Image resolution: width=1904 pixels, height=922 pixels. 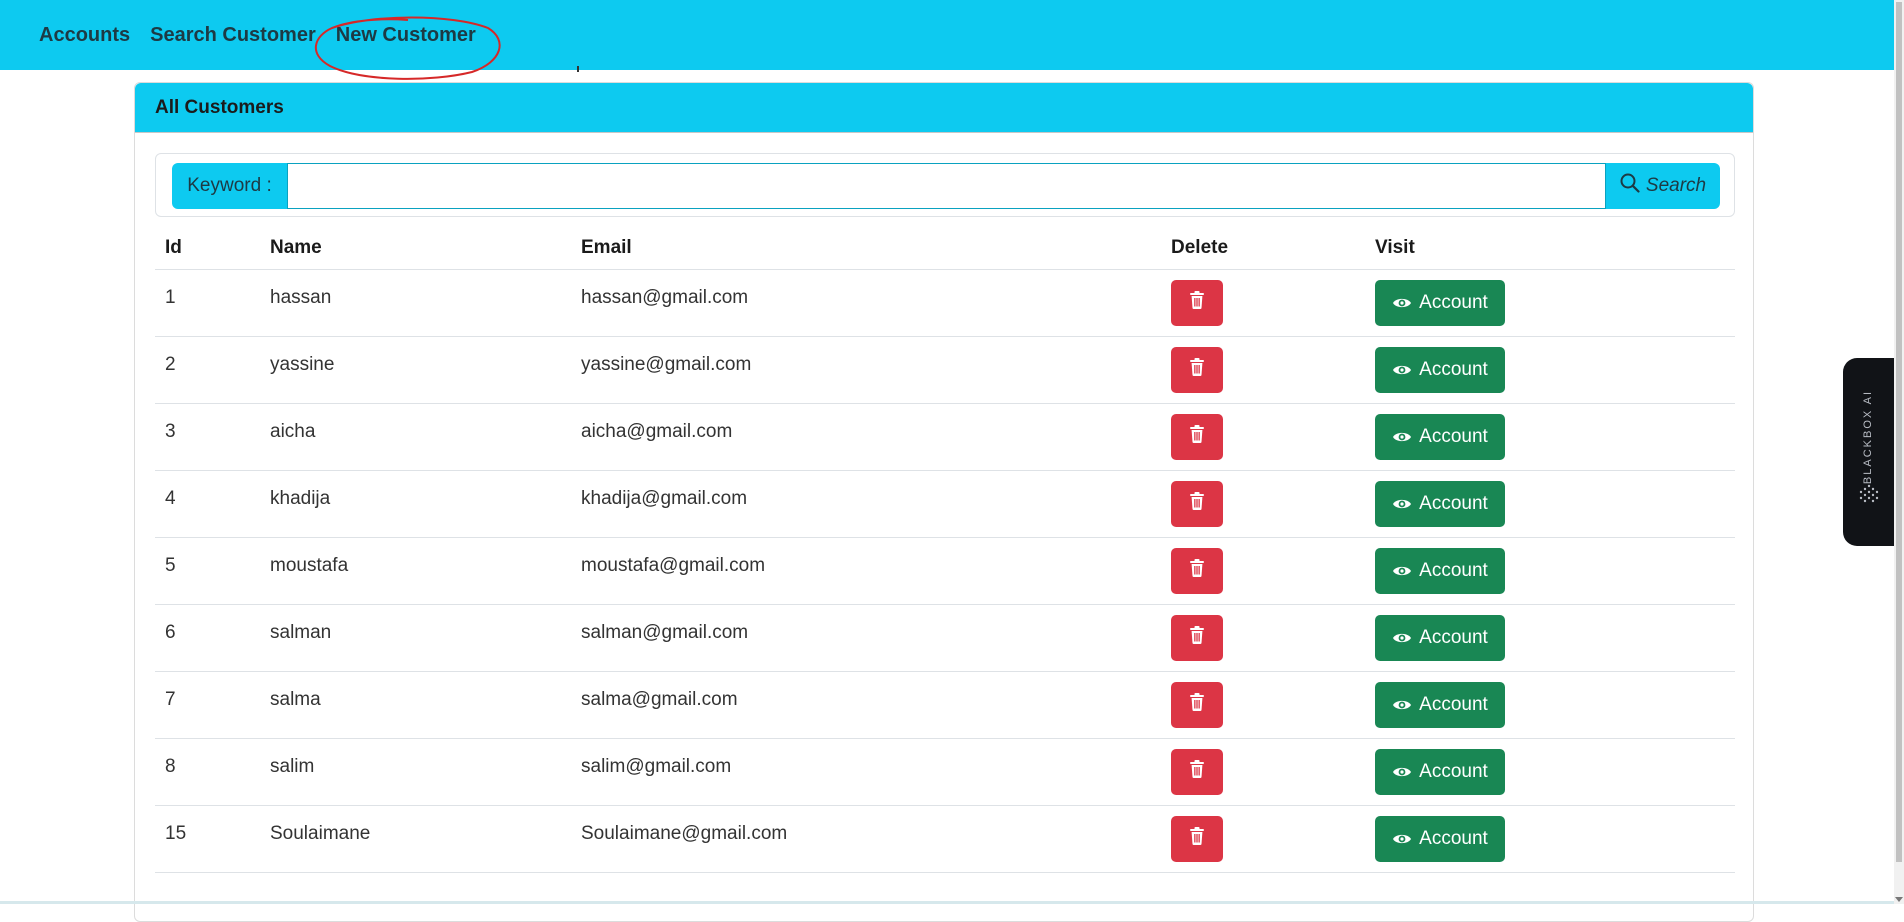 What do you see at coordinates (945, 705) in the screenshot?
I see `table-row: 7 salma salma@gmail.com Account` at bounding box center [945, 705].